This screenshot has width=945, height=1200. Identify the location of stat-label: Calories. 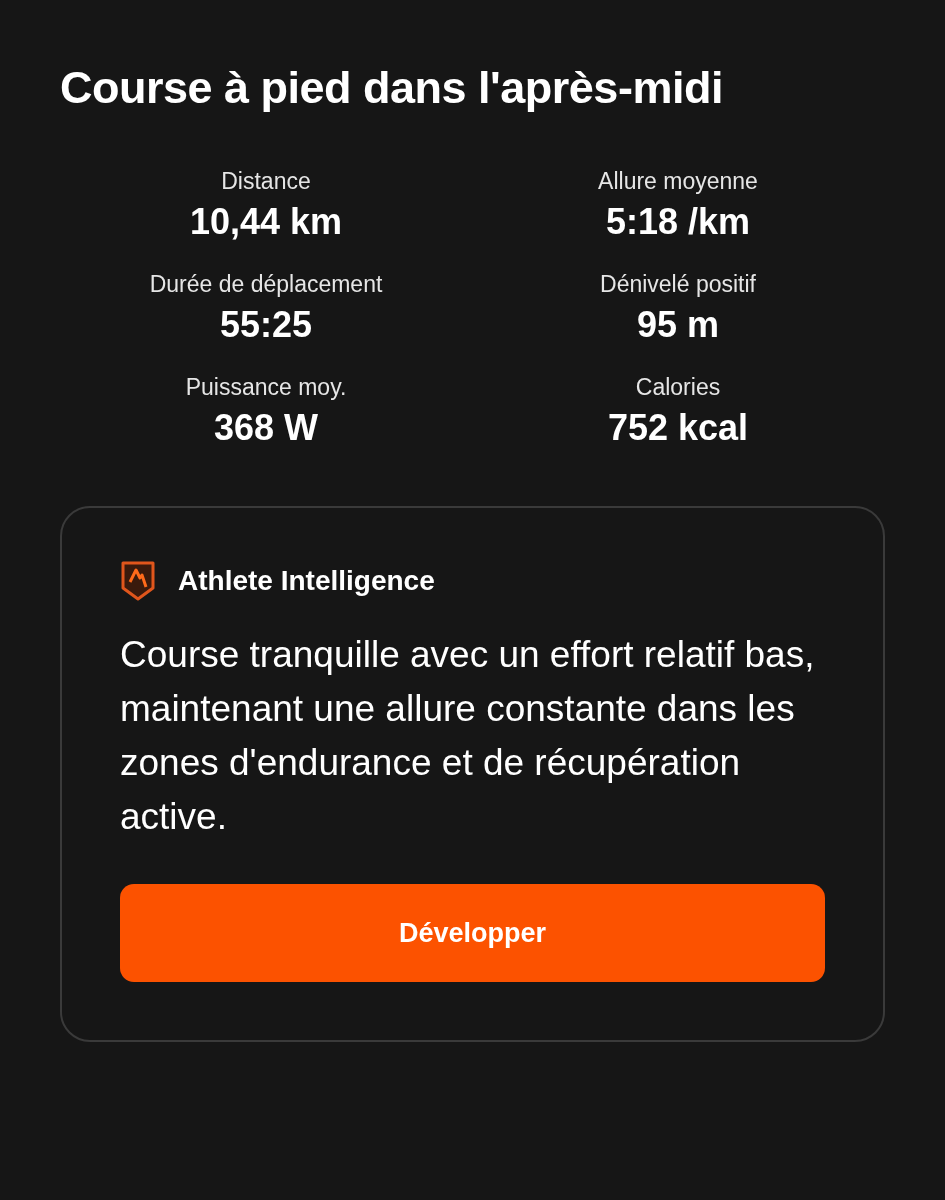
(678, 387).